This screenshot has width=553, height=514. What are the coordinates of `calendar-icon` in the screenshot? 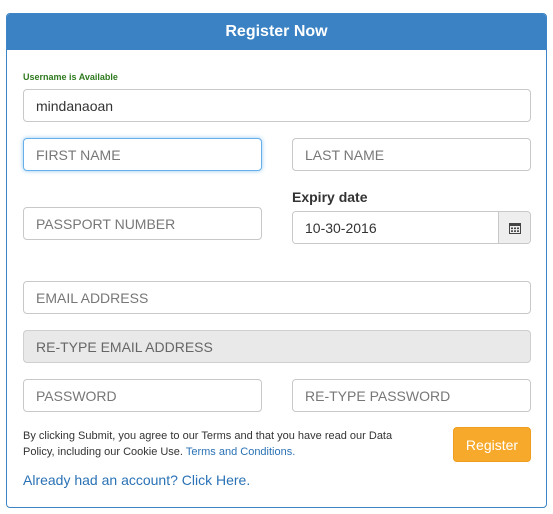 It's located at (514, 228).